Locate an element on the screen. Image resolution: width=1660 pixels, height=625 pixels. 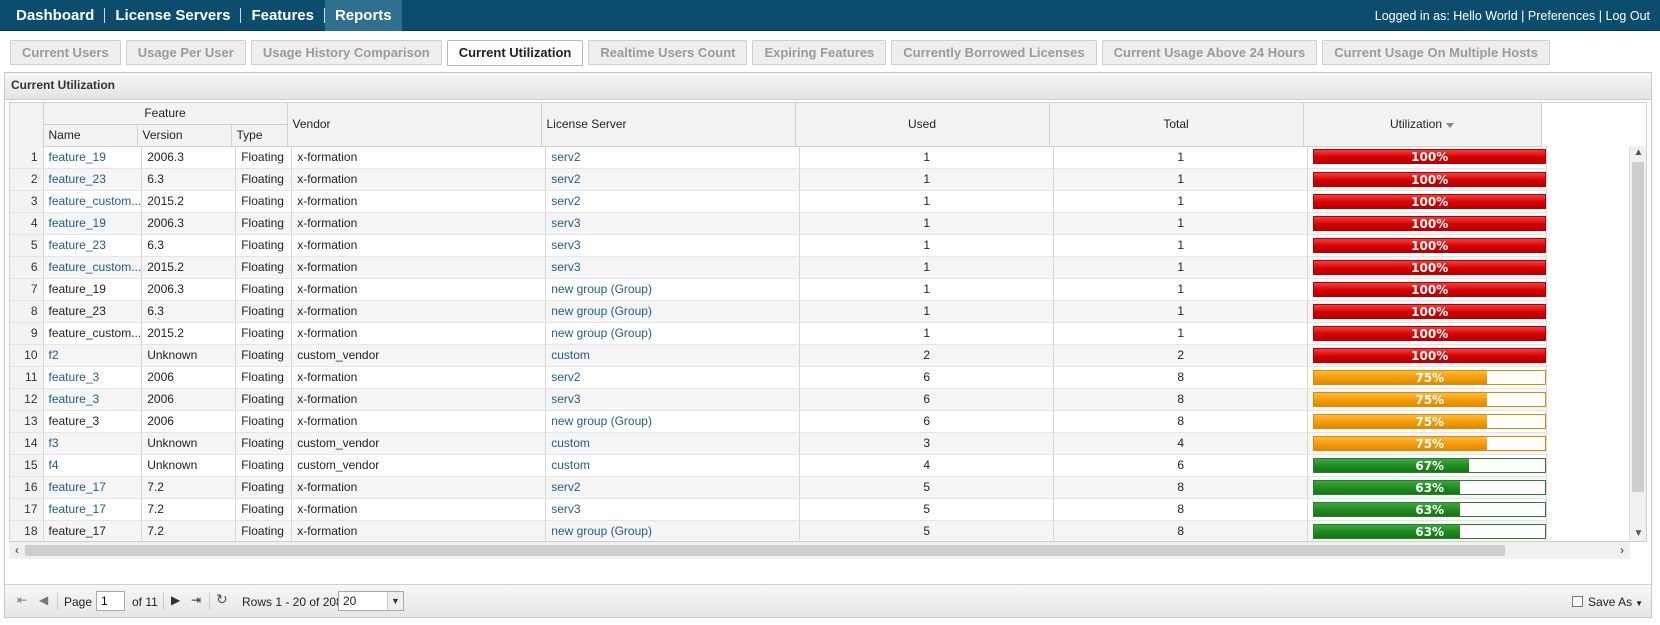
nav-reports: Reports is located at coordinates (363, 15).